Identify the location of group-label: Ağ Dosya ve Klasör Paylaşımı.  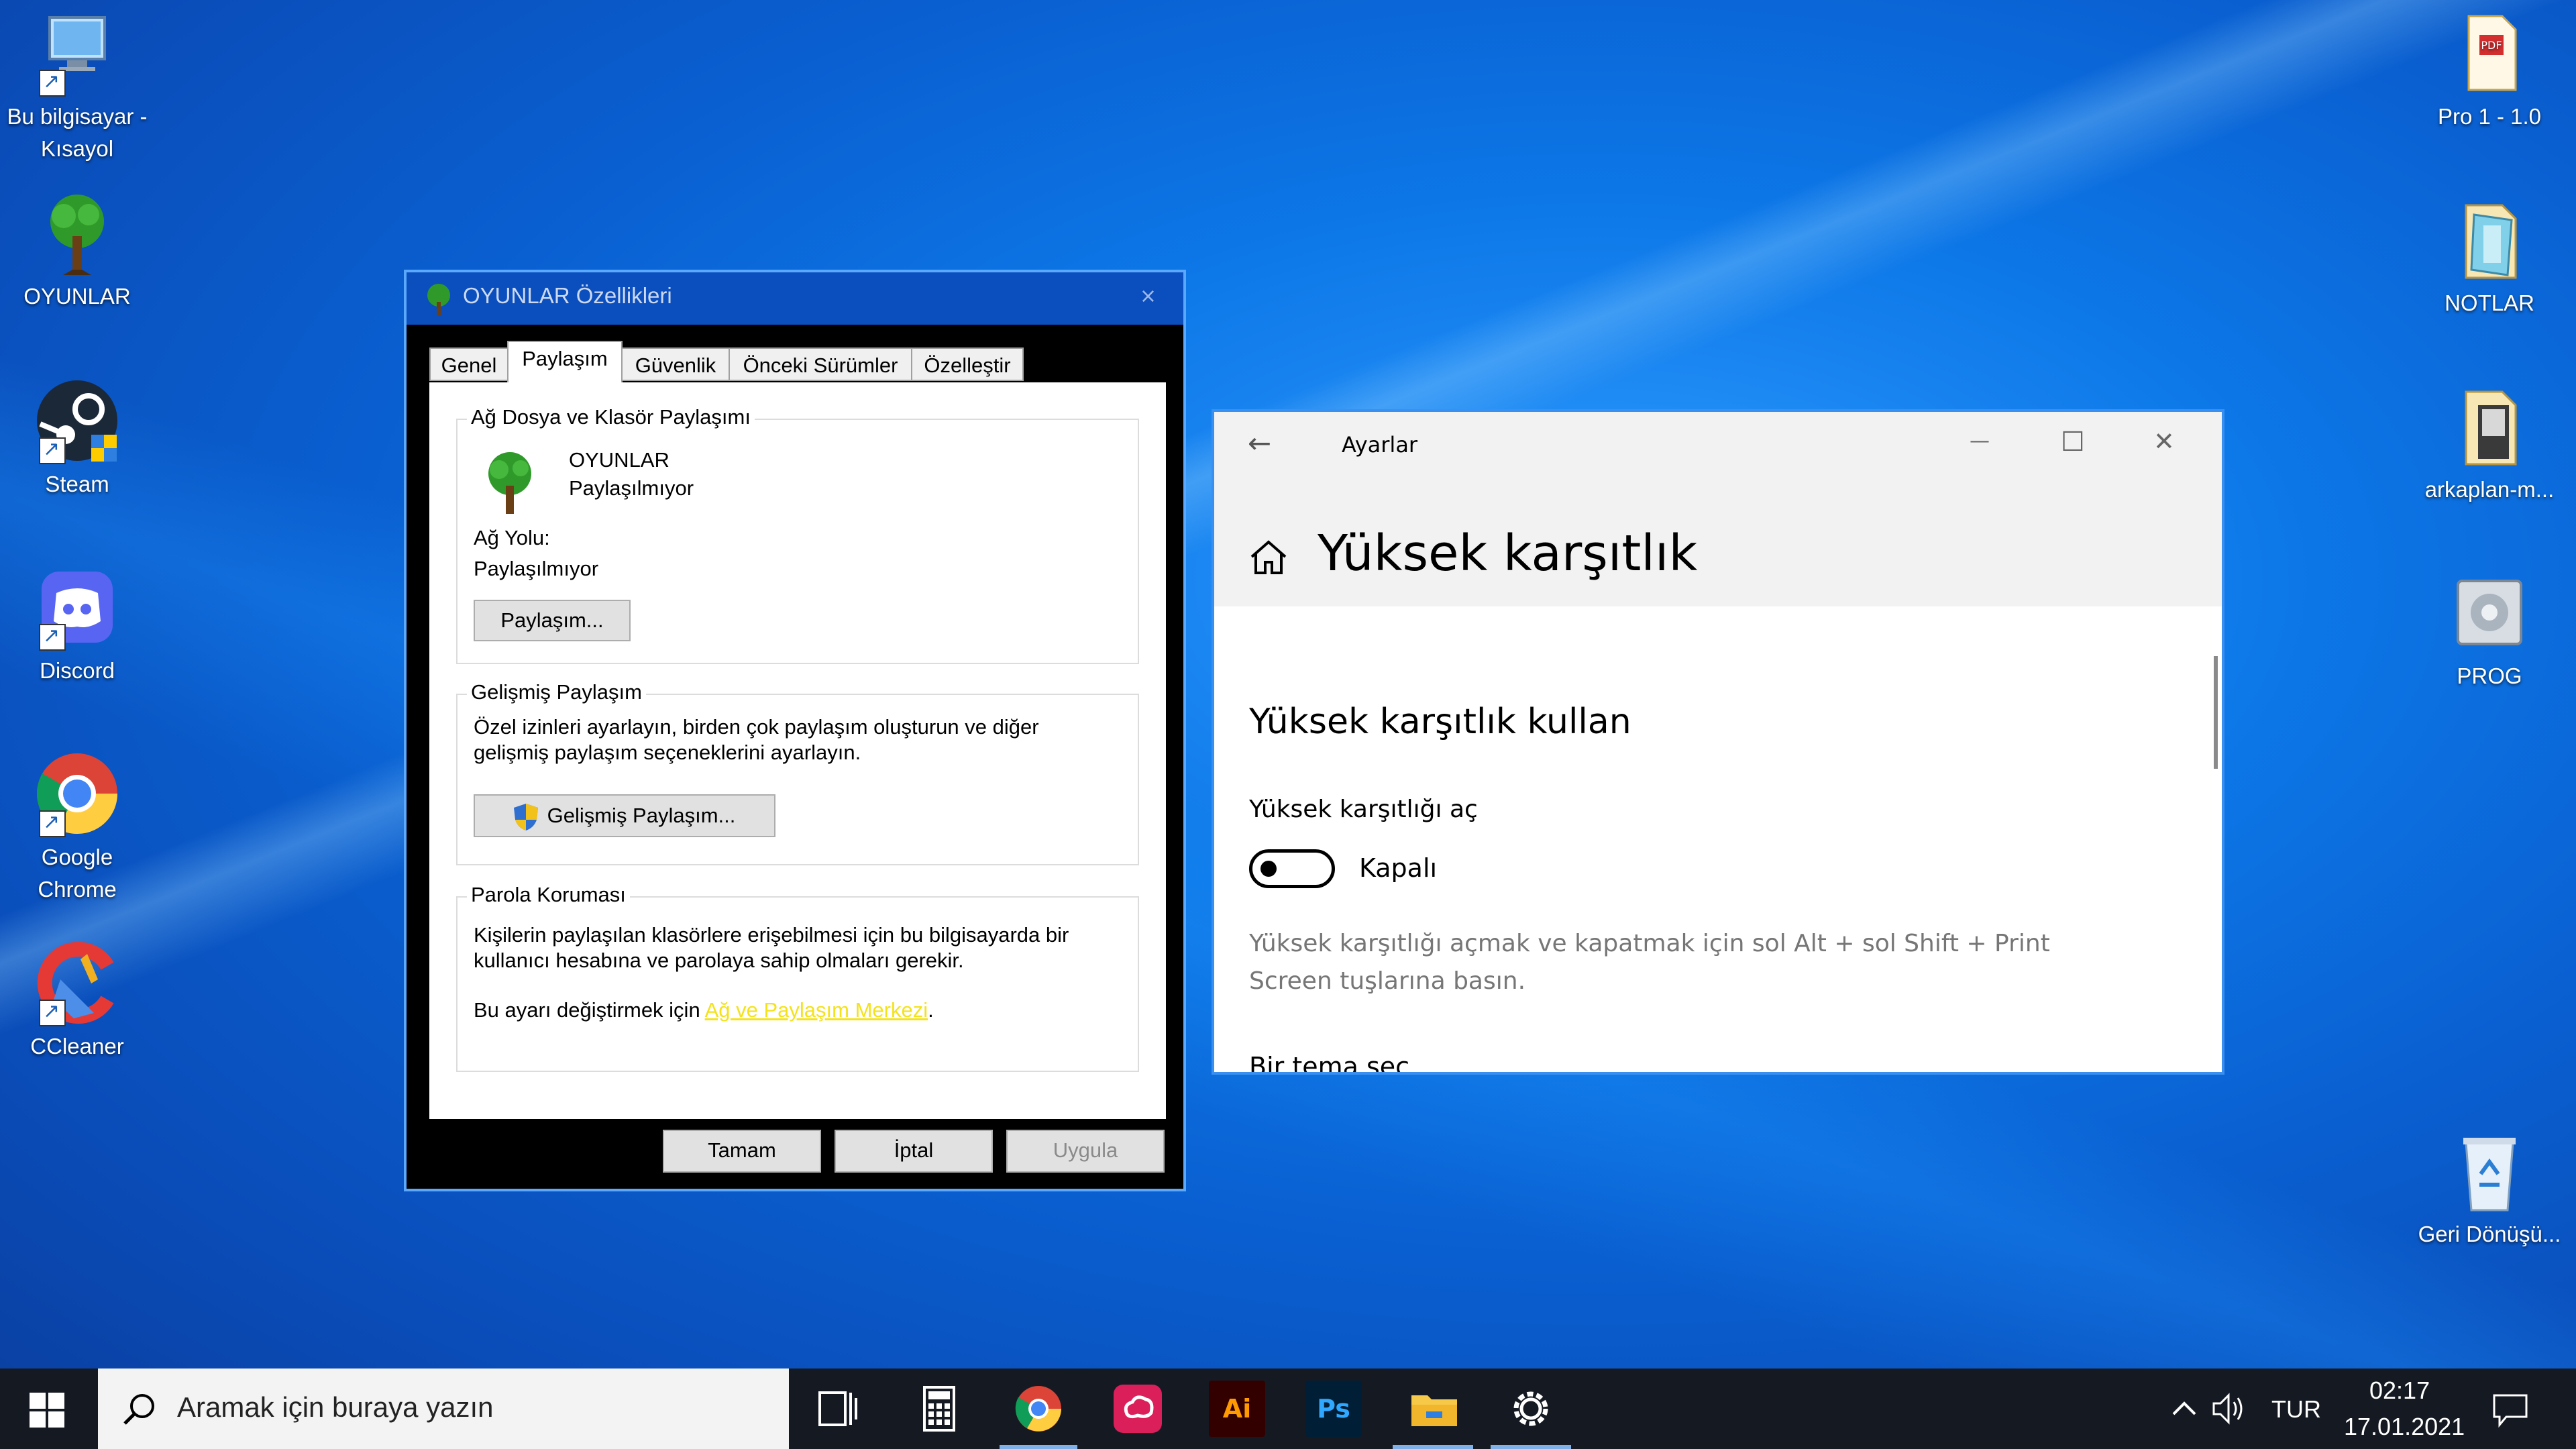
(611, 417).